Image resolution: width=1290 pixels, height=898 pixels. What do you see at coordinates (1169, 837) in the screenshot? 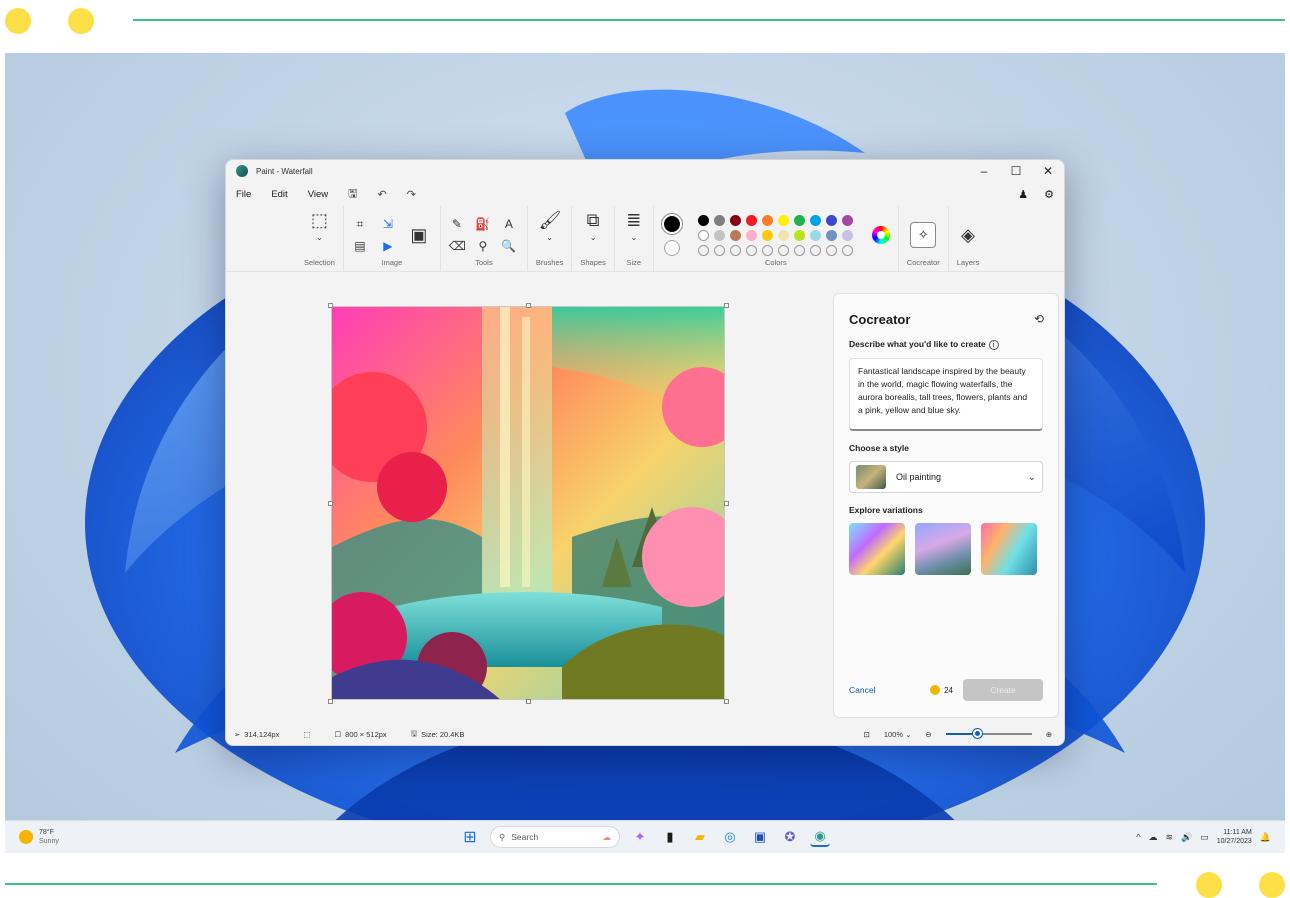
I see `wifi-icon: ≋` at bounding box center [1169, 837].